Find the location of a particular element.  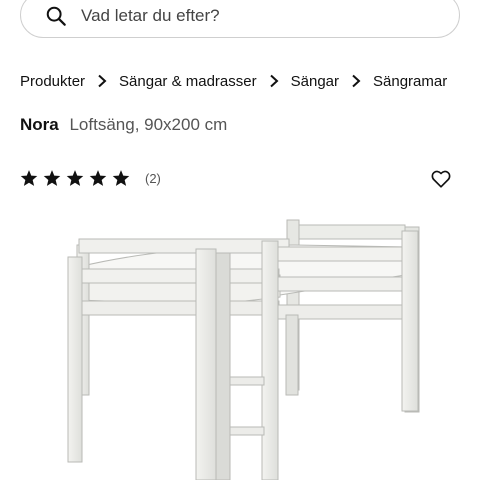

breadcrumb-item-products: Produkter is located at coordinates (52, 81).